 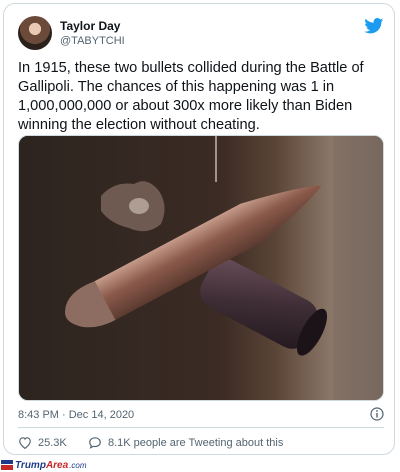 I want to click on people-tweeting-link: 8.1K people are Tweeting about this, so click(x=185, y=442).